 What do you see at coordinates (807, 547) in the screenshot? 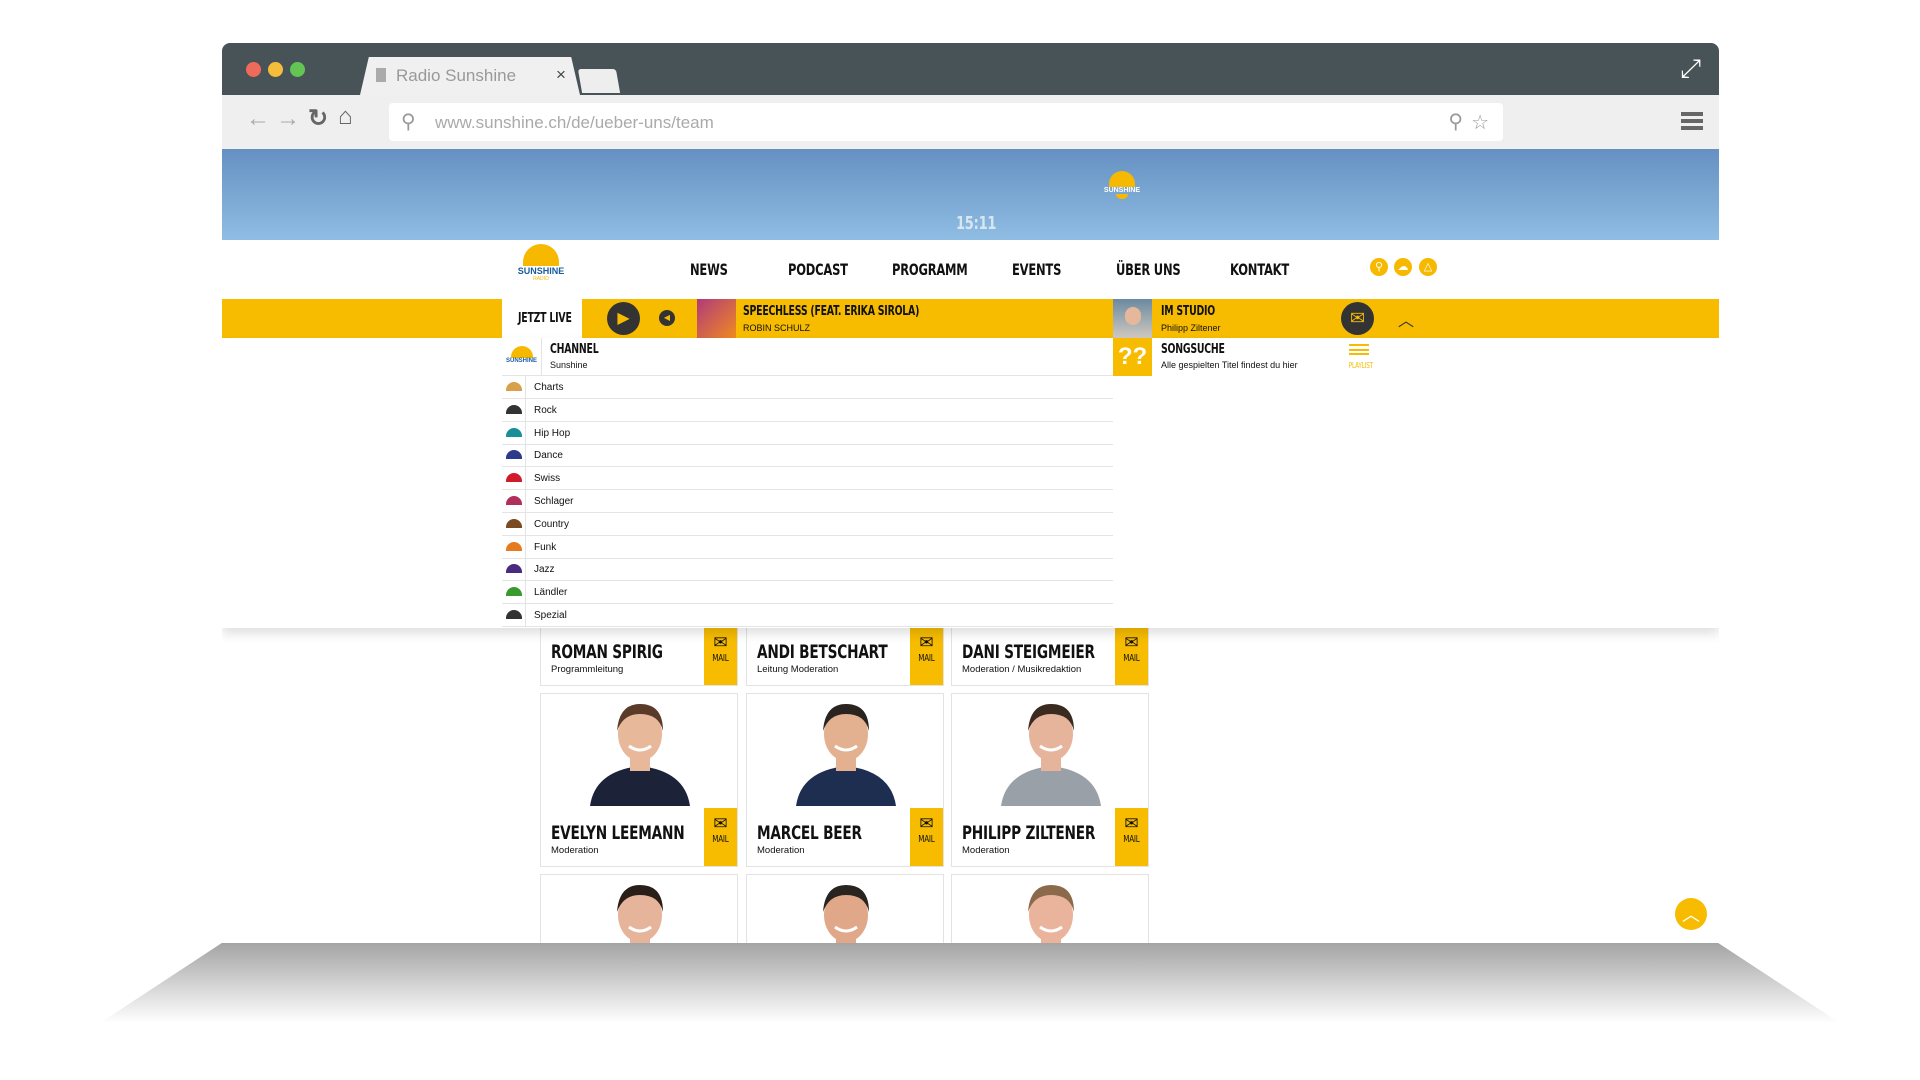
I see `channel-item: Funk` at bounding box center [807, 547].